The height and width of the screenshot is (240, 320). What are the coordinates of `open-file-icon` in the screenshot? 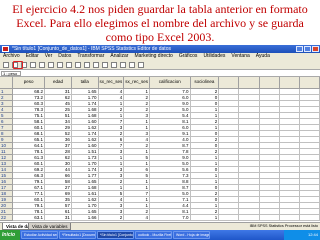 It's located at (6, 65).